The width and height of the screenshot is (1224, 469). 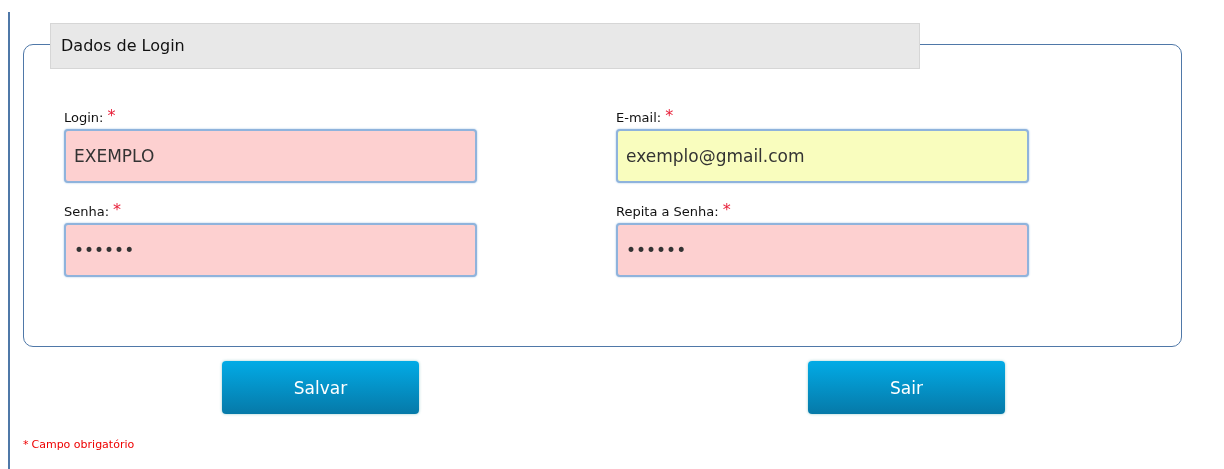 I want to click on action-button: Salvar, so click(x=320, y=387).